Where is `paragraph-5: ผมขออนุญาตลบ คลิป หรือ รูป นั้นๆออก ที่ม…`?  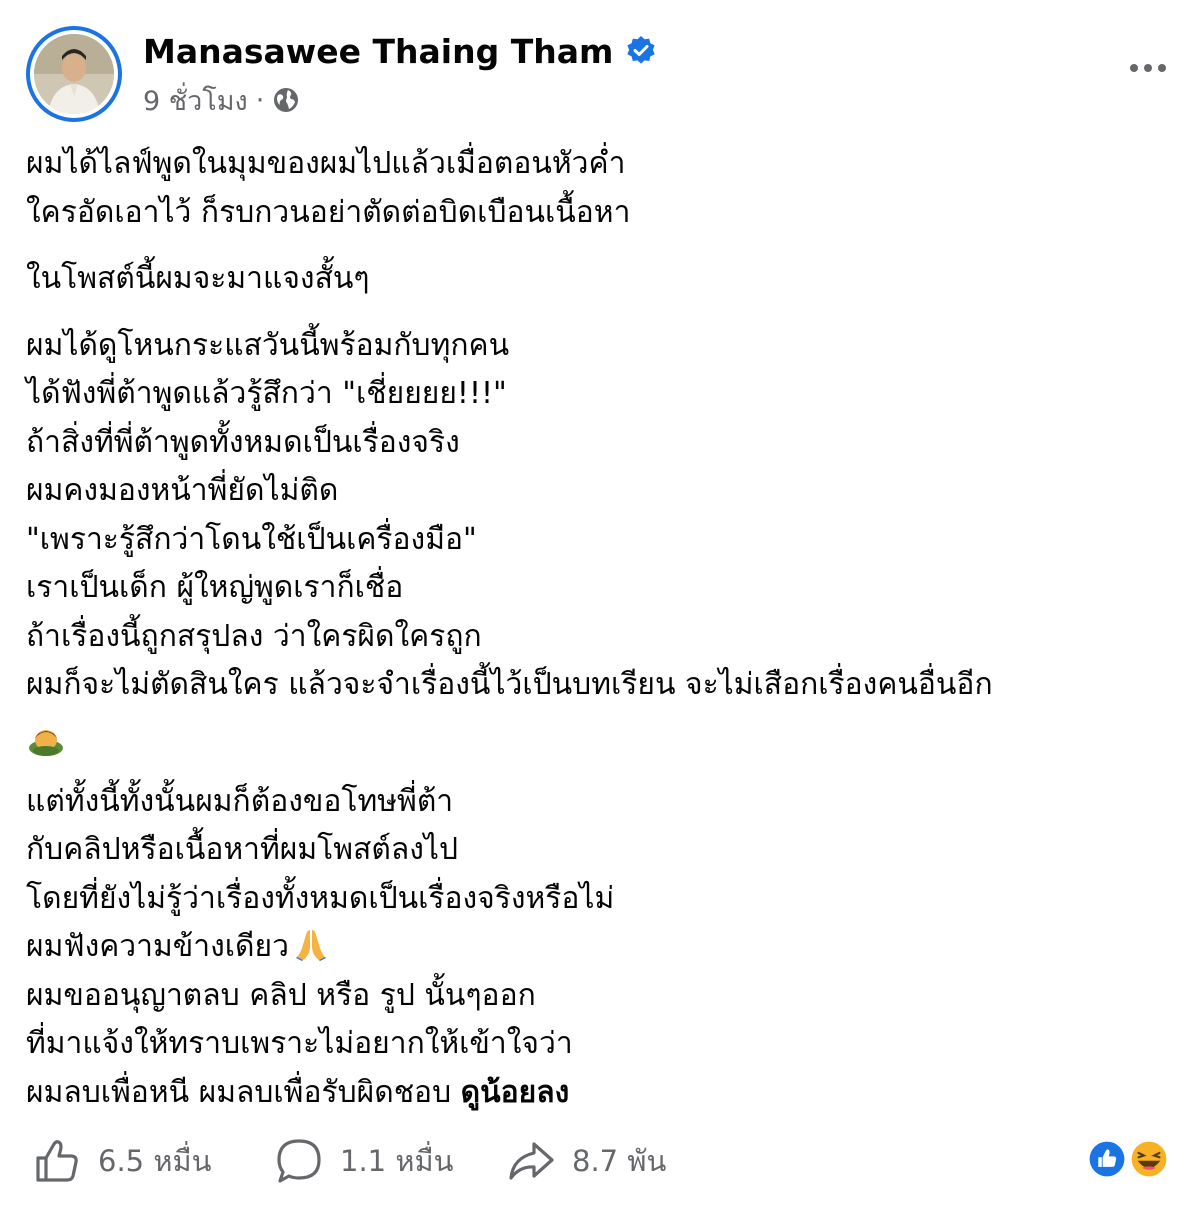 paragraph-5: ผมขออนุญาตลบ คลิป หรือ รูป นั้นๆออก ที่ม… is located at coordinates (601, 1045).